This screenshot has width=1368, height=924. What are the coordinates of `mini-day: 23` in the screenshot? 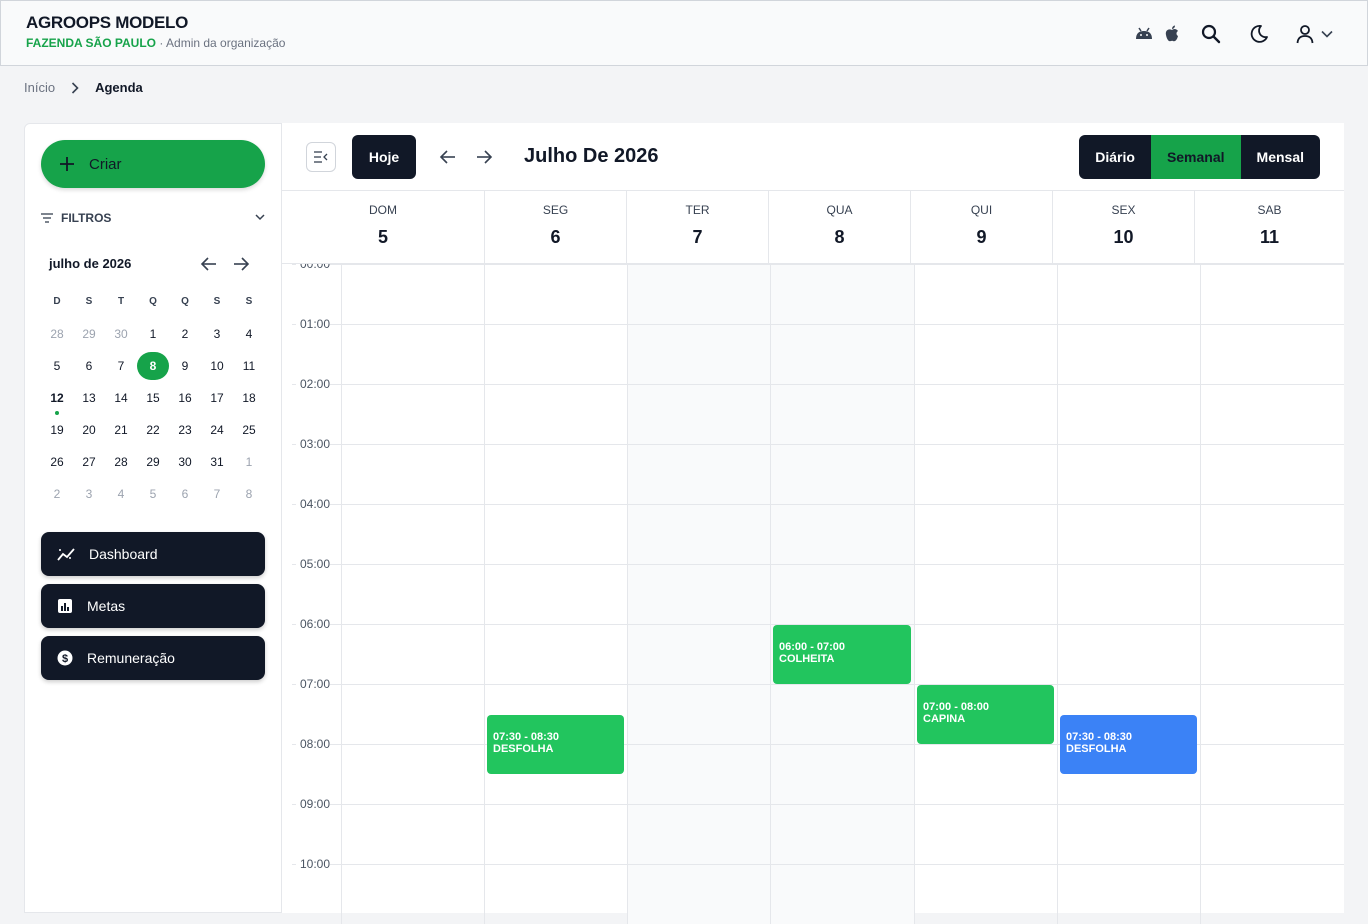 It's located at (185, 430).